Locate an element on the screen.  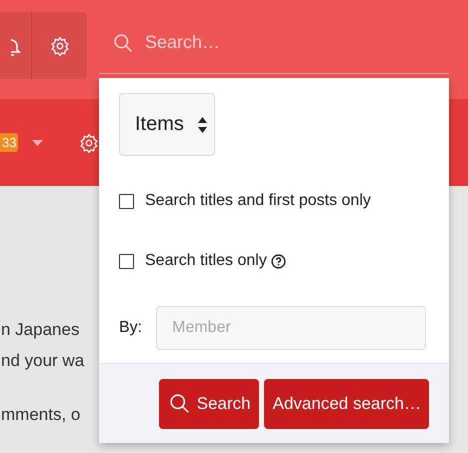
option-label: Search titles and first posts only is located at coordinates (258, 201).